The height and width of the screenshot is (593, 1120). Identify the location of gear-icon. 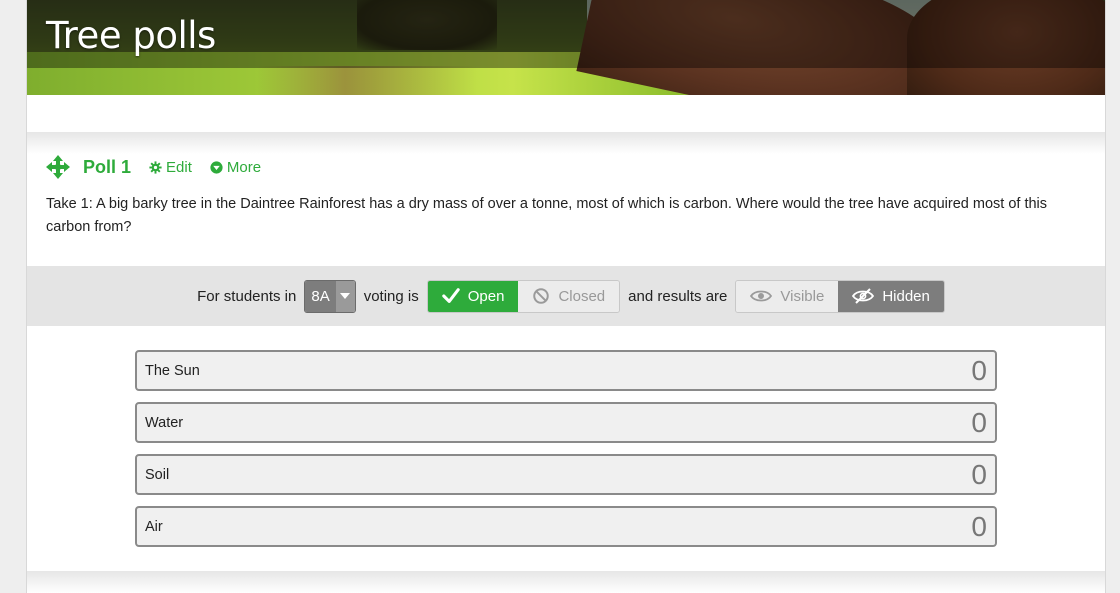
(155, 167).